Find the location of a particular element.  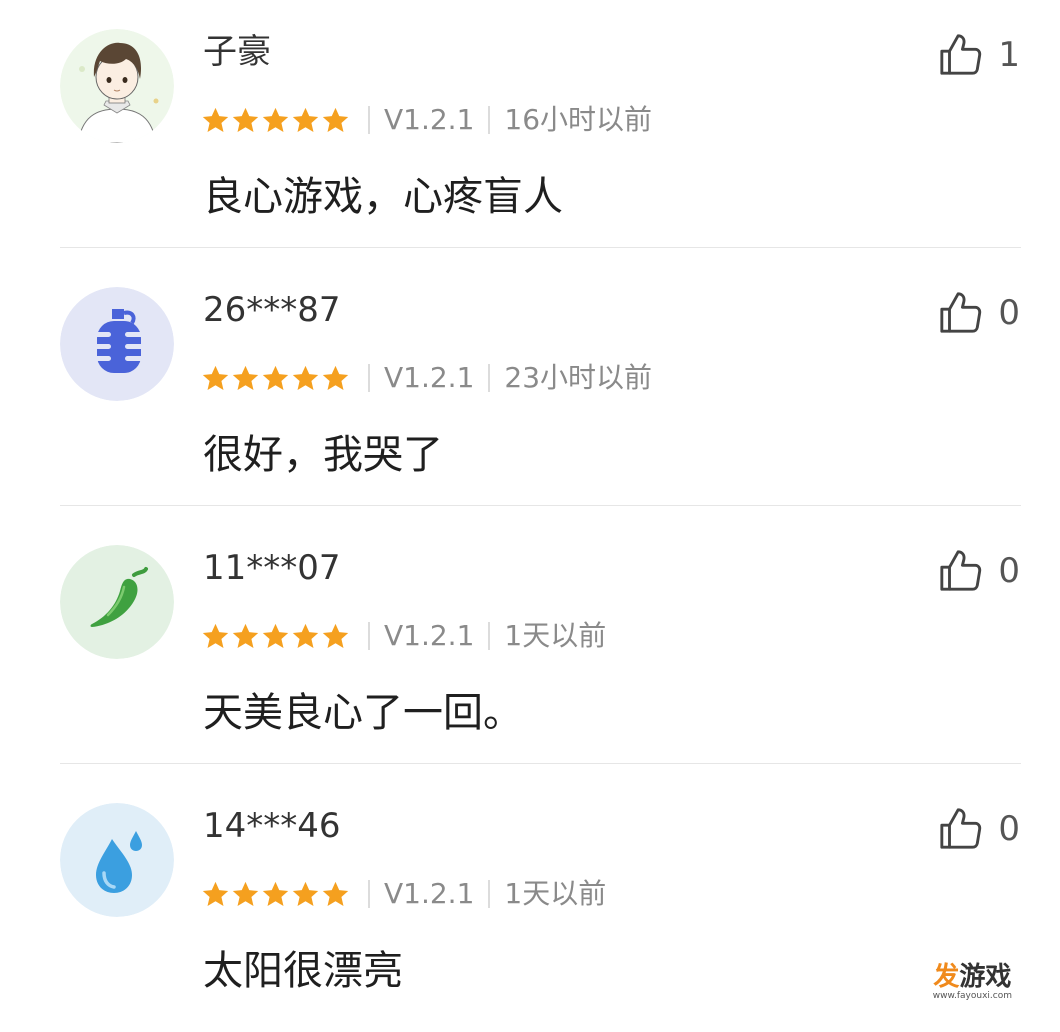

grenade-icon is located at coordinates (117, 344).